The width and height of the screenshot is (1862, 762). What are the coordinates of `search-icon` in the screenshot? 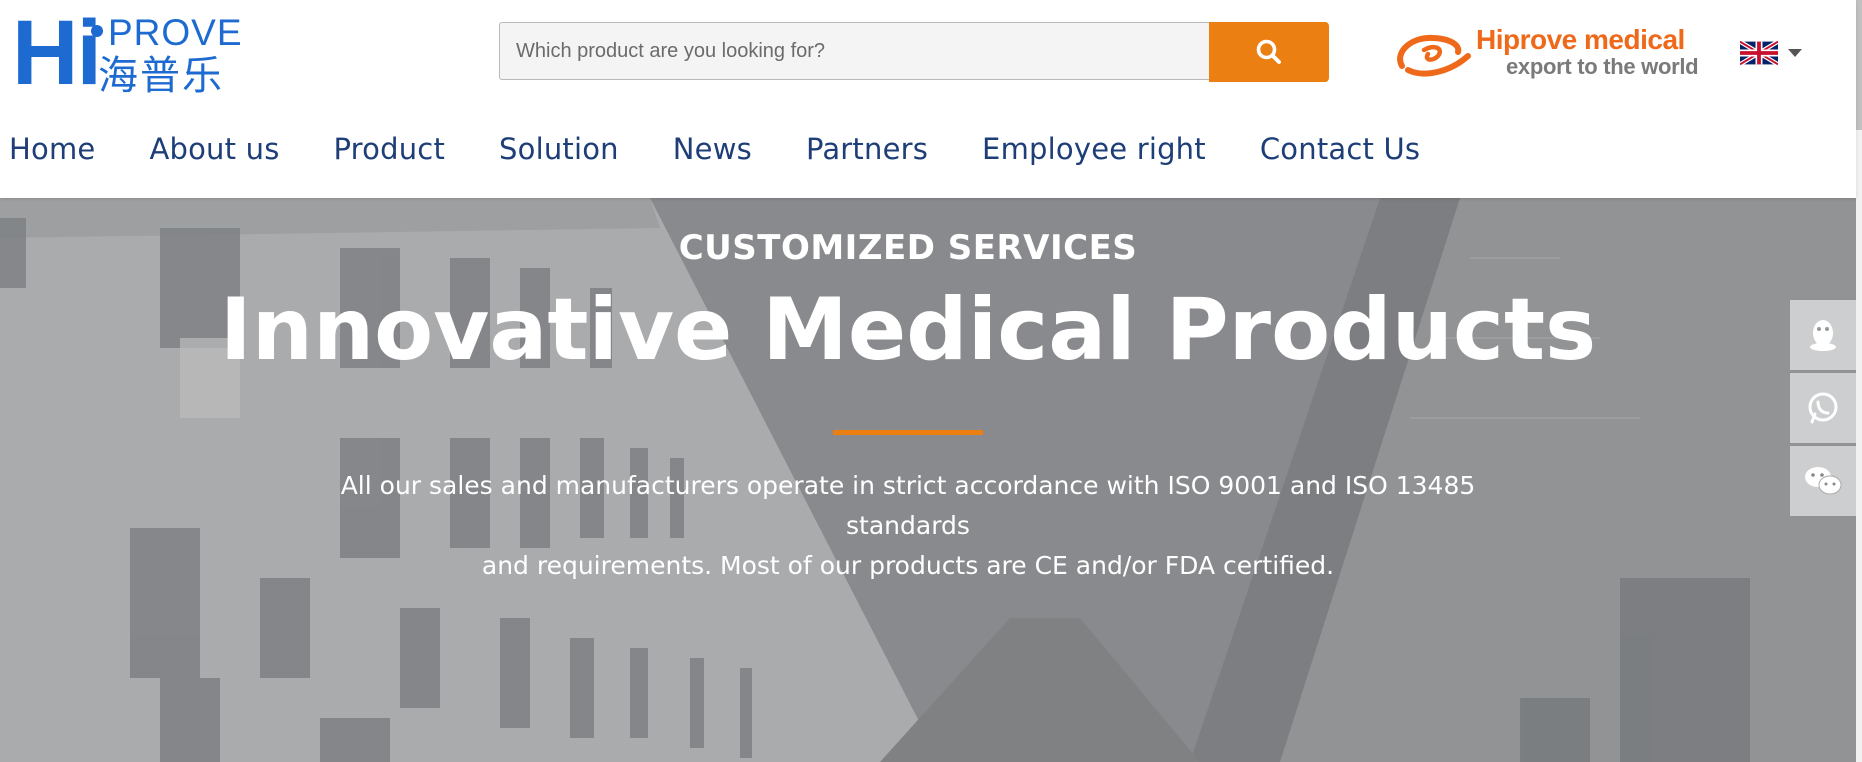 It's located at (1268, 51).